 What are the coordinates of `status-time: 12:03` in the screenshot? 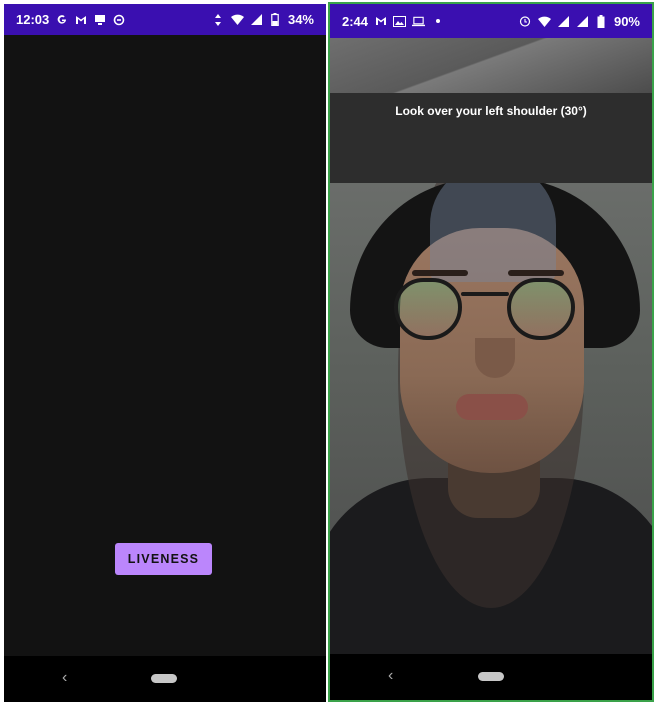 It's located at (33, 19).